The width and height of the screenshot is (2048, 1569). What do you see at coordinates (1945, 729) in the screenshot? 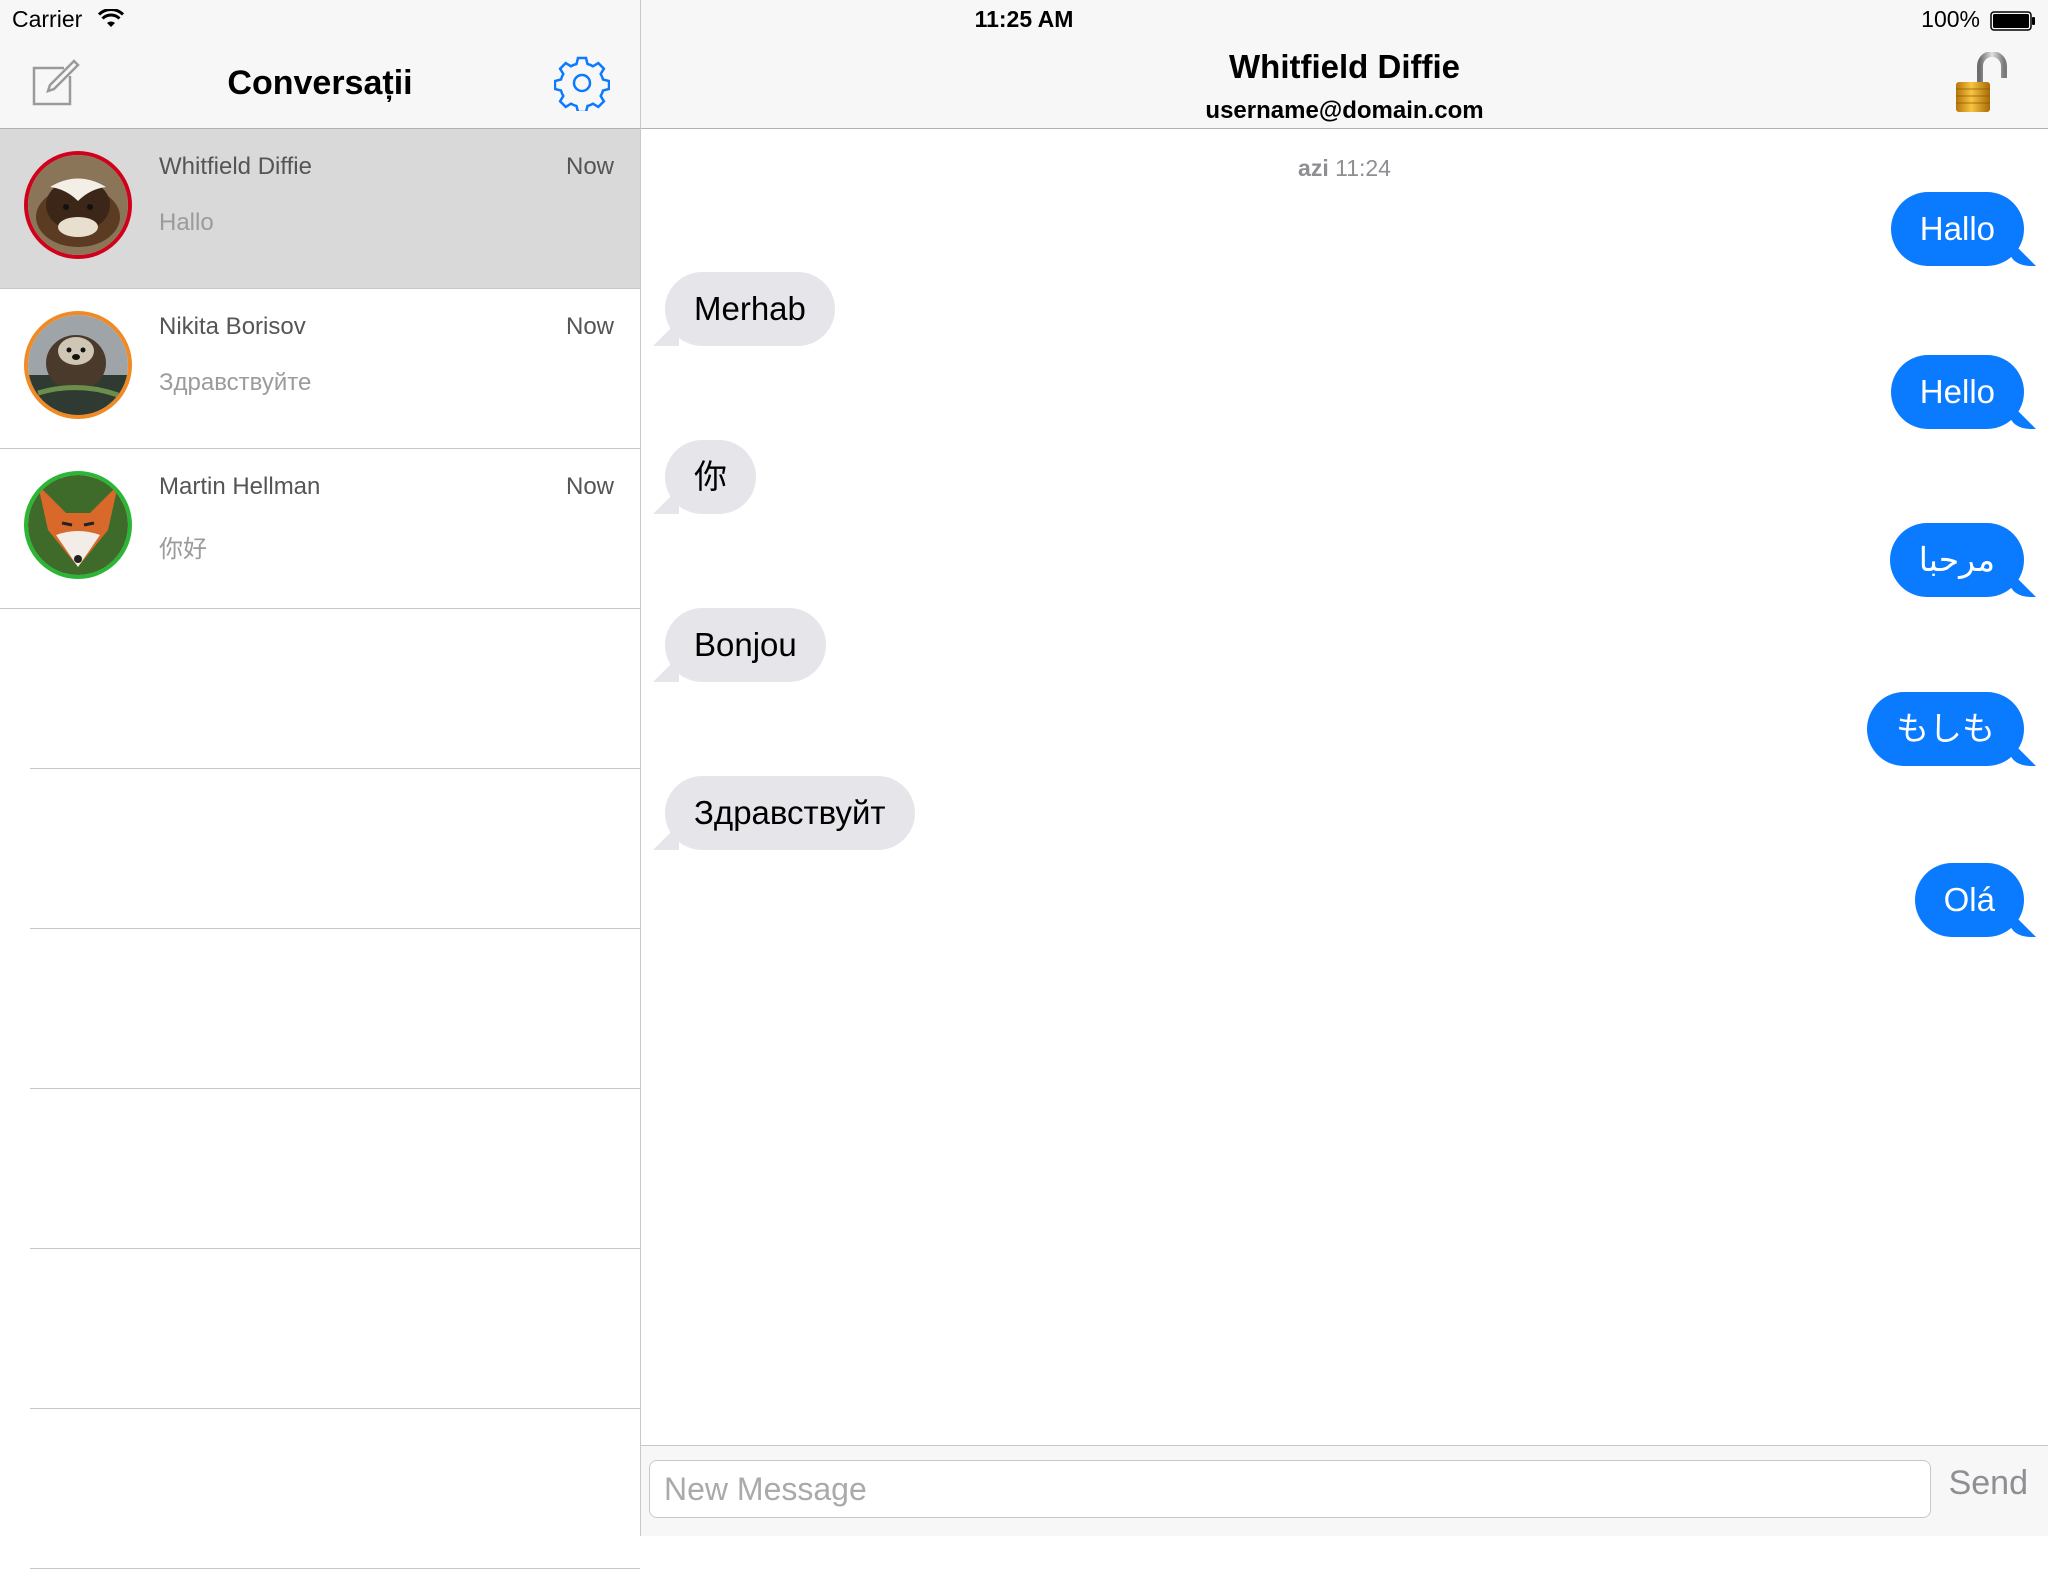
I see `message-bubble-outgoing: もしも` at bounding box center [1945, 729].